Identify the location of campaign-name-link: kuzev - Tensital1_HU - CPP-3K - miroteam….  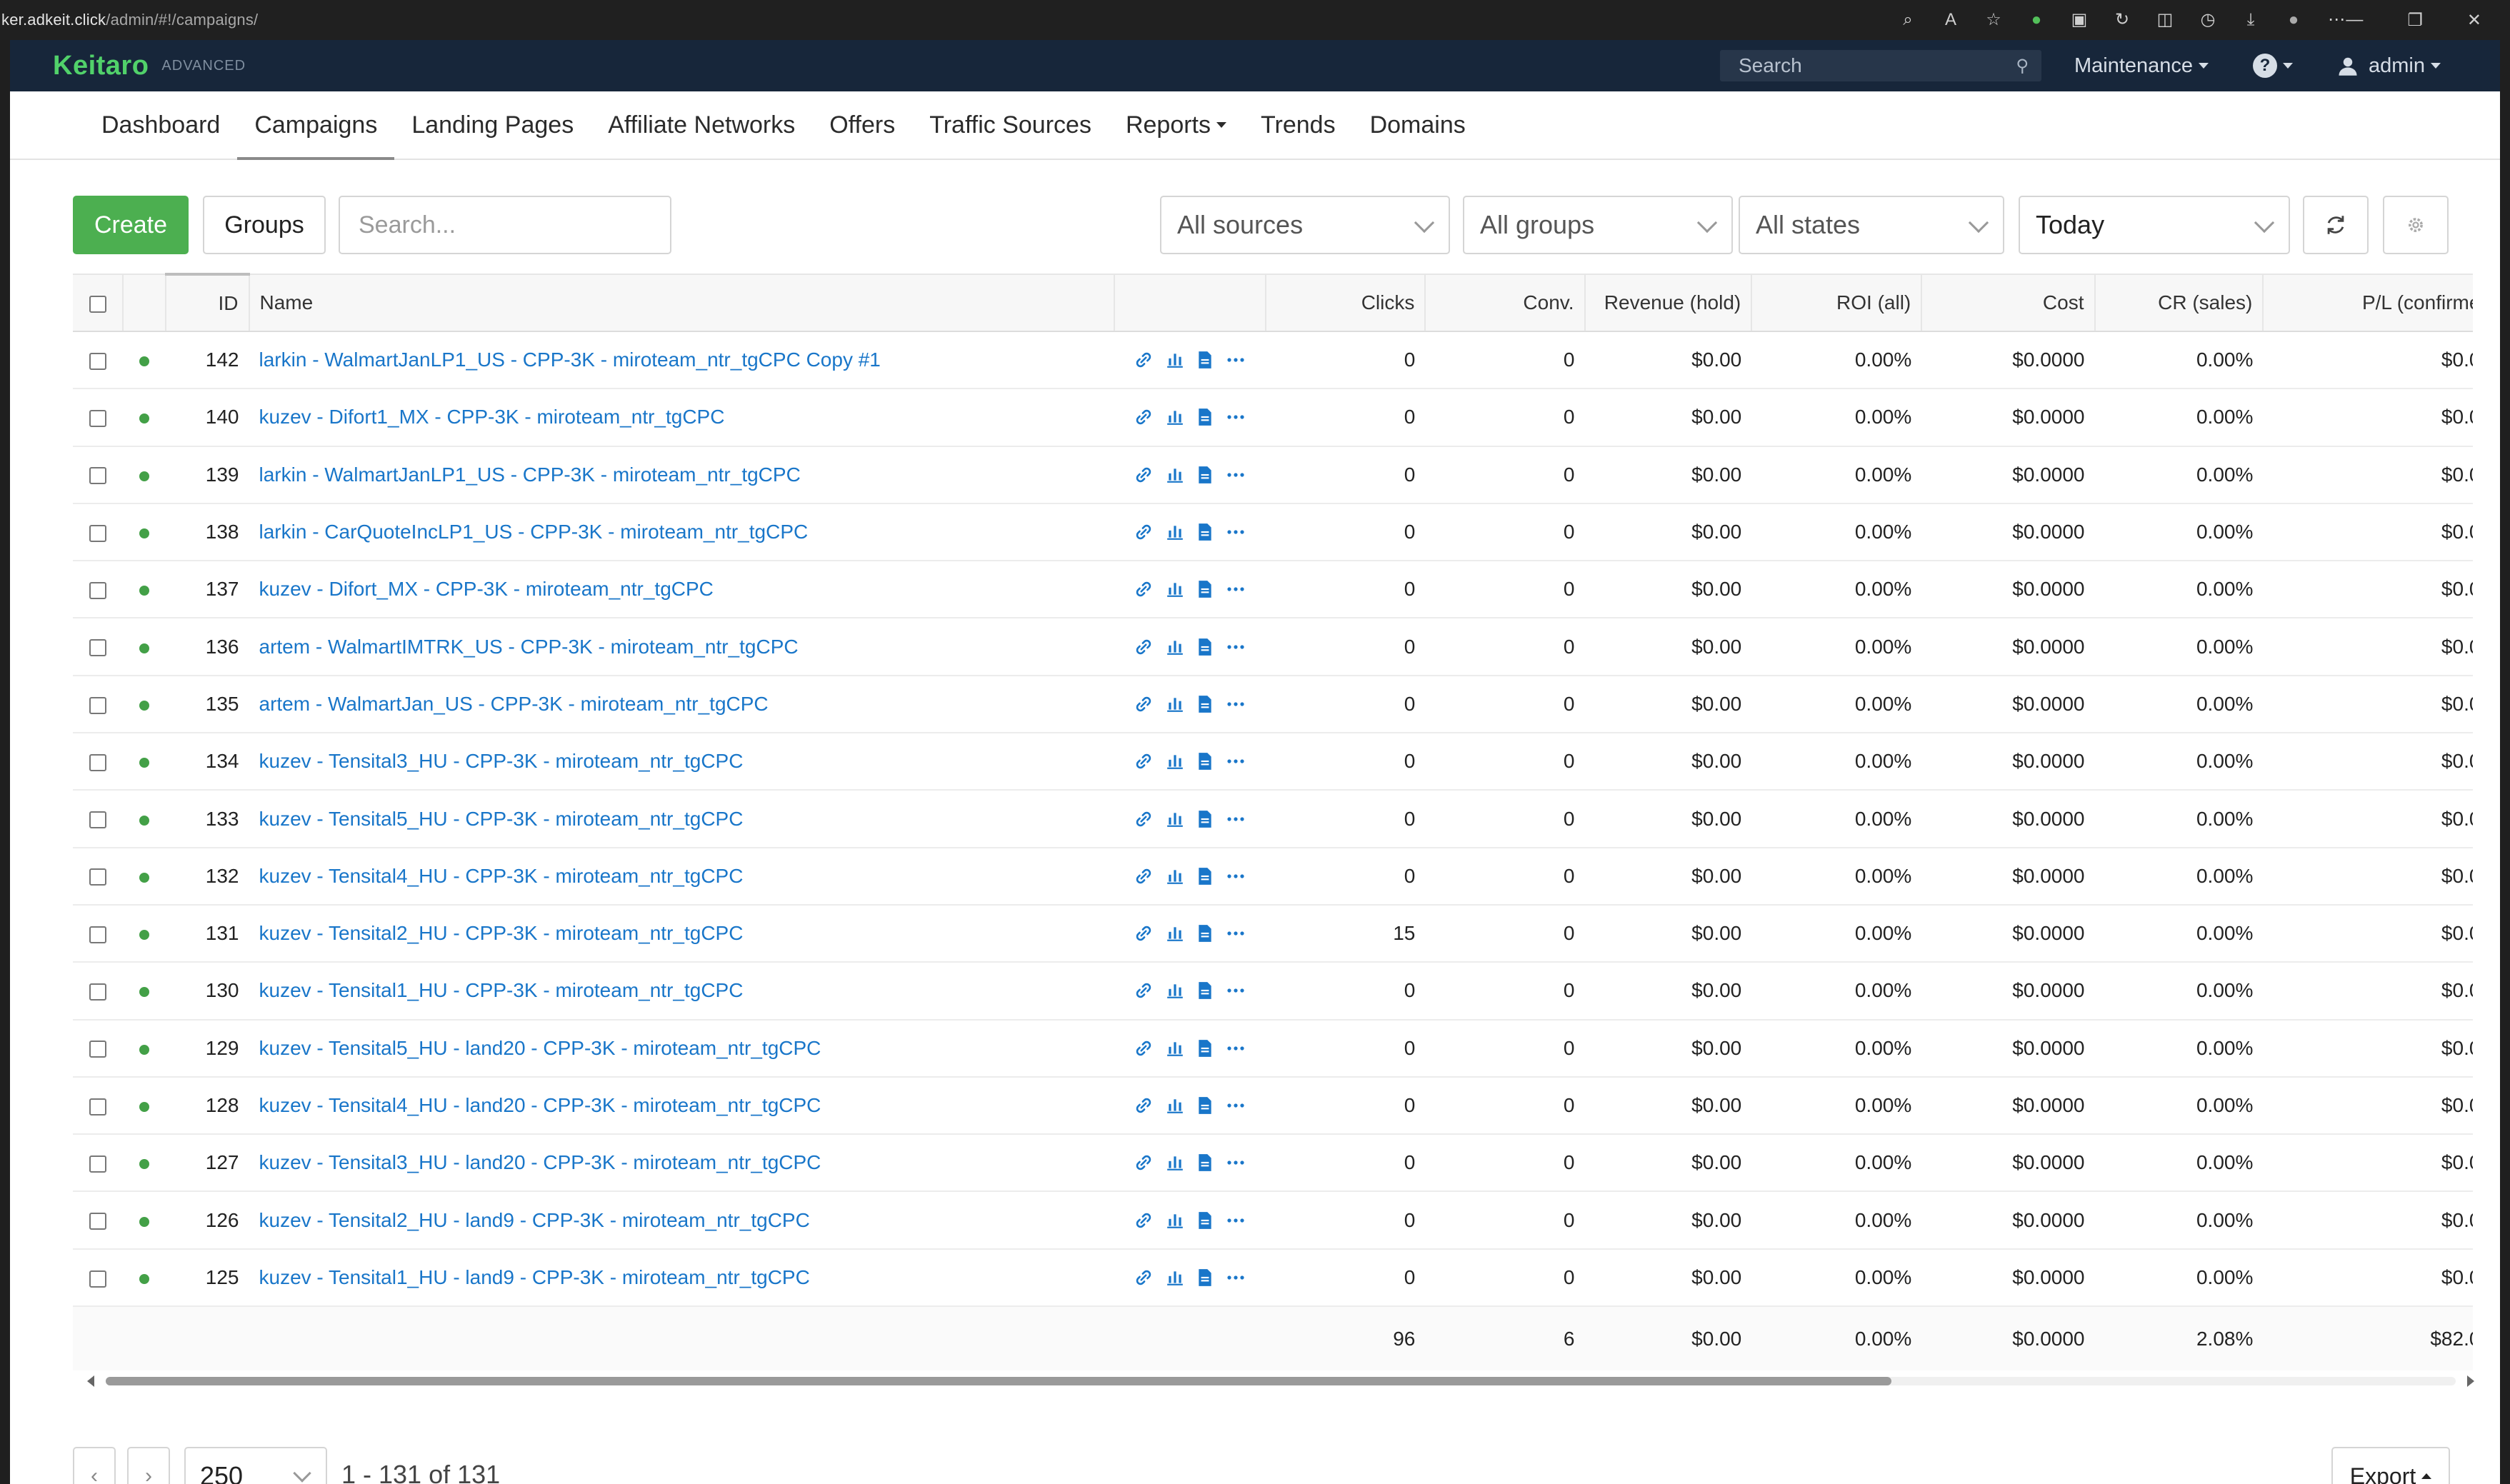
(501, 990).